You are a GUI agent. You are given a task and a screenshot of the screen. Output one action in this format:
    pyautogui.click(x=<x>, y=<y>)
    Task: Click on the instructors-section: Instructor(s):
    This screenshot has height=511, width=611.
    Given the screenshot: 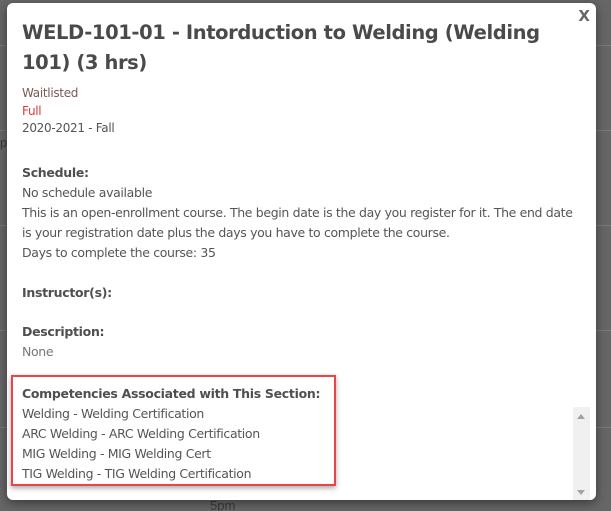 What is the action you would take?
    pyautogui.click(x=298, y=293)
    